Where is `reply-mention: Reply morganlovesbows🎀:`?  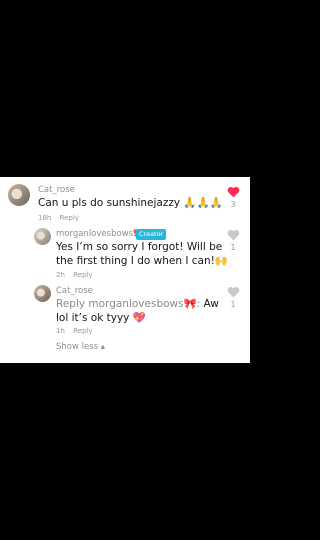 reply-mention: Reply morganlovesbows🎀: is located at coordinates (128, 304).